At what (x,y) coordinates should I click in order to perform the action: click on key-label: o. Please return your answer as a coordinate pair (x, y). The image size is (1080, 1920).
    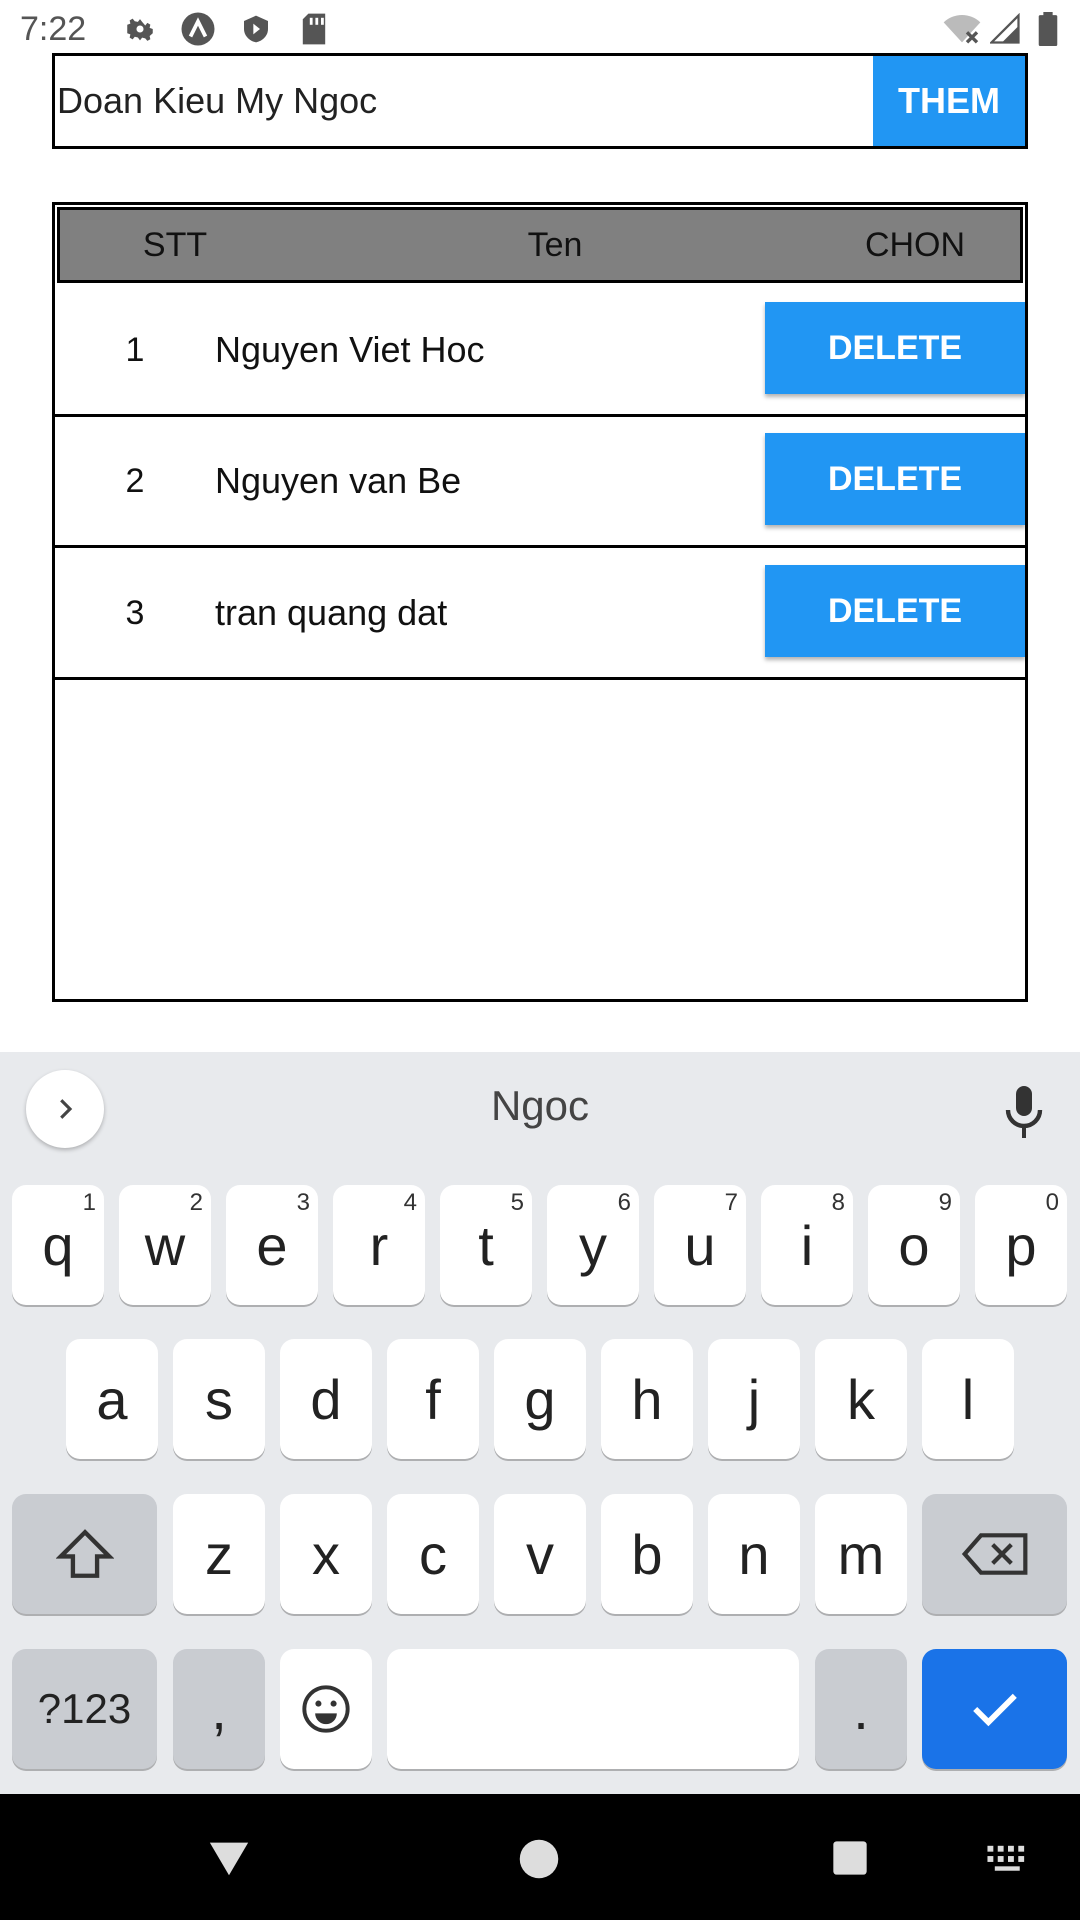
    Looking at the image, I should click on (914, 1245).